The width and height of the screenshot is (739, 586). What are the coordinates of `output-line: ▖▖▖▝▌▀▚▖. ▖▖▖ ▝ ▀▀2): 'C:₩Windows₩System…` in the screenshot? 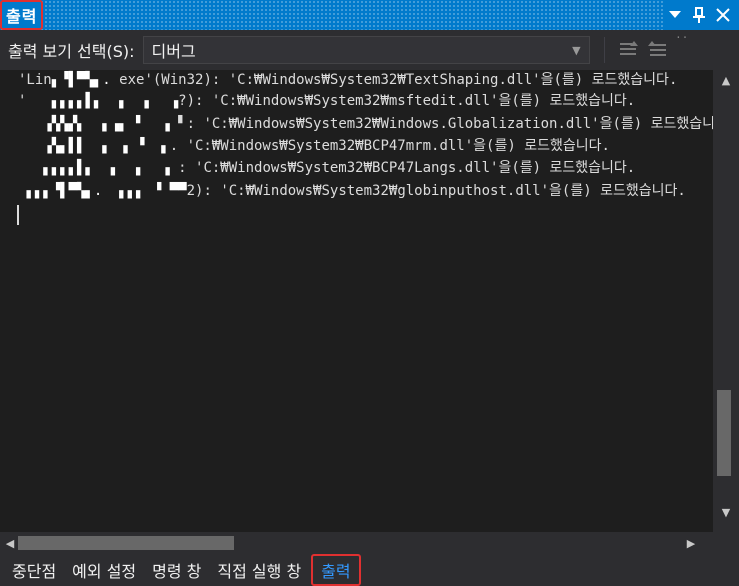 It's located at (356, 191).